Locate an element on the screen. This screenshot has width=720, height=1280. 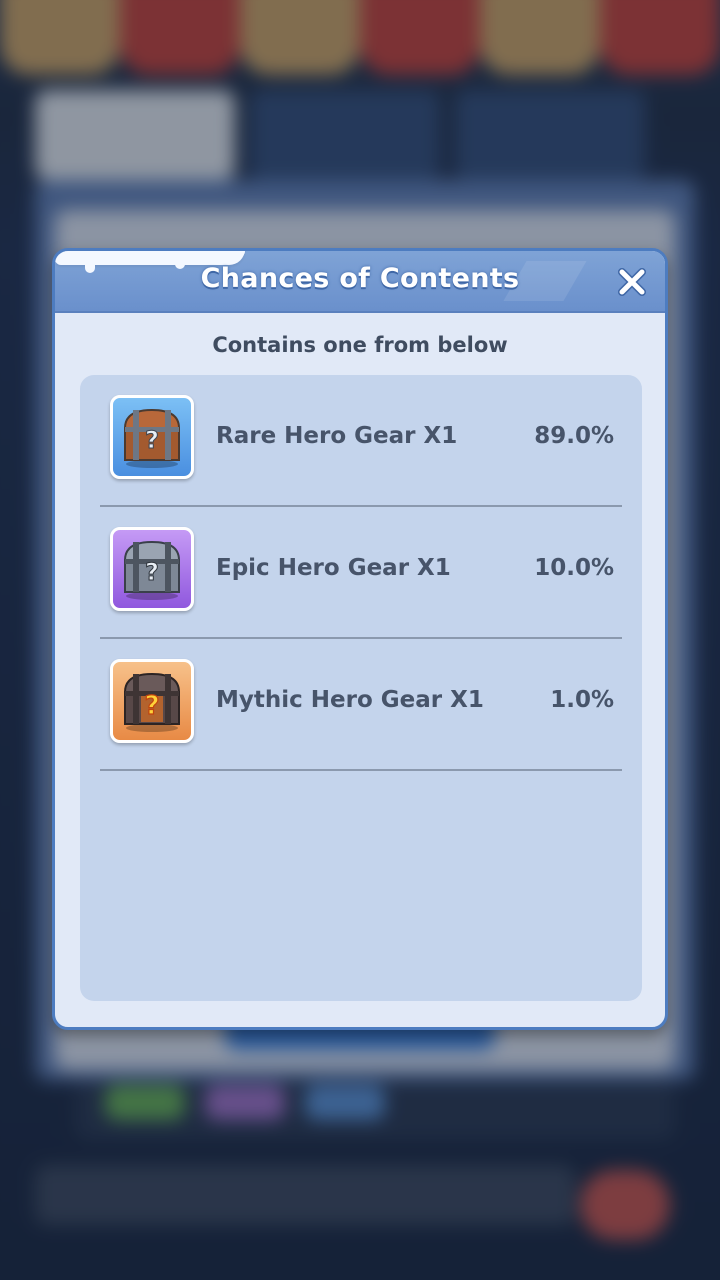
list-item: ? Epic Hero Gear X1 10.0% is located at coordinates (361, 573).